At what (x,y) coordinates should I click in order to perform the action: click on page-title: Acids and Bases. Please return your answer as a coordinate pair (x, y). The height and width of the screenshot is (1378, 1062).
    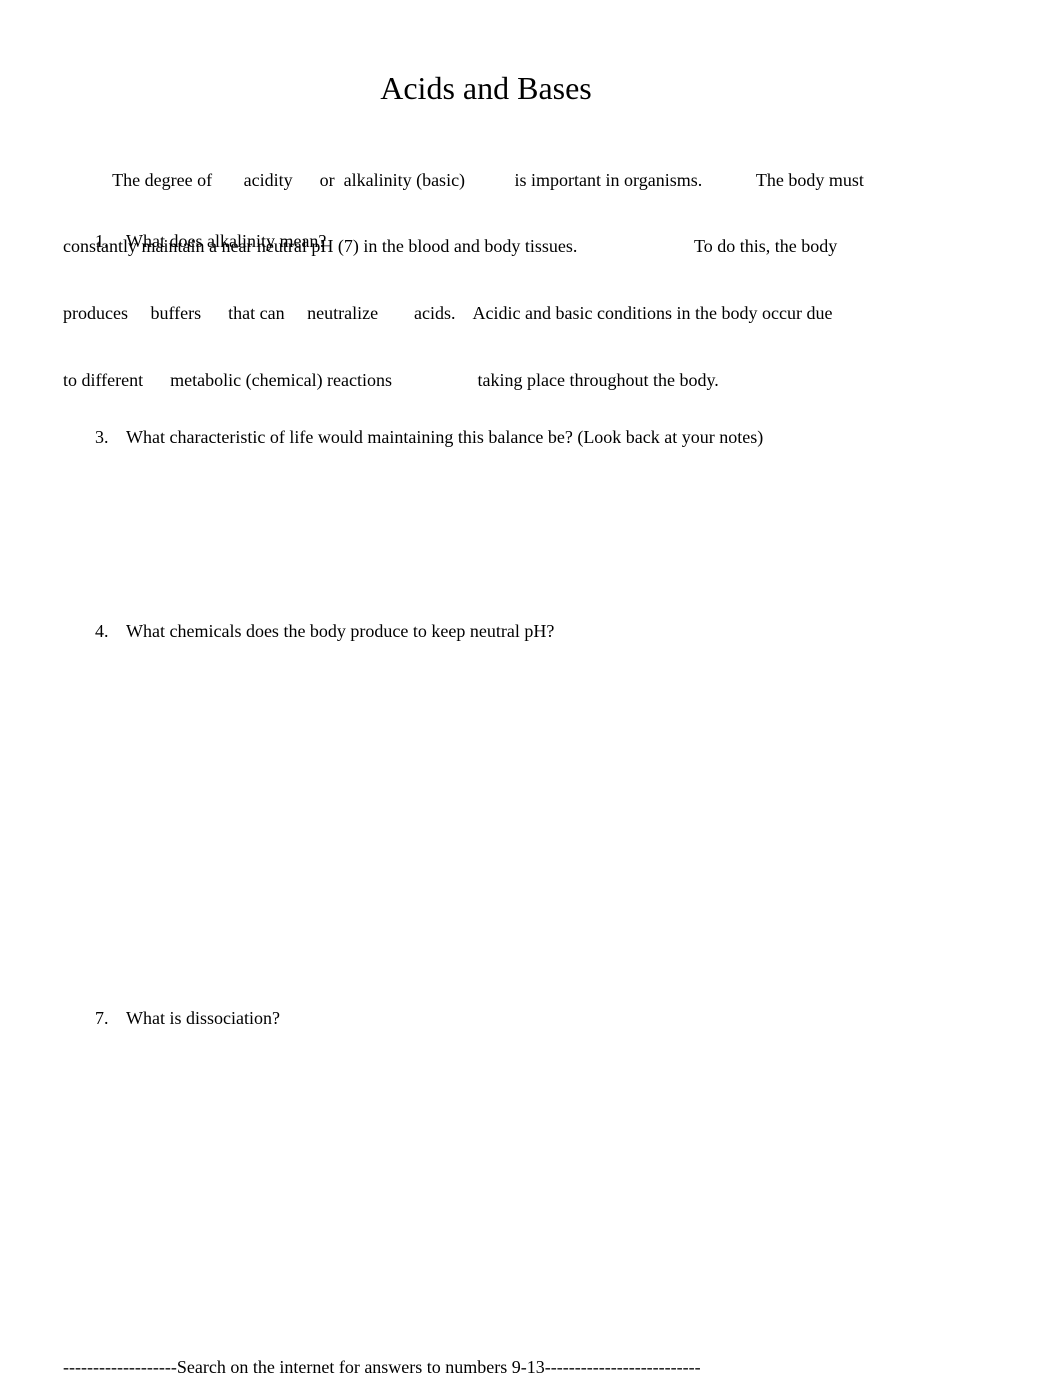
    Looking at the image, I should click on (486, 88).